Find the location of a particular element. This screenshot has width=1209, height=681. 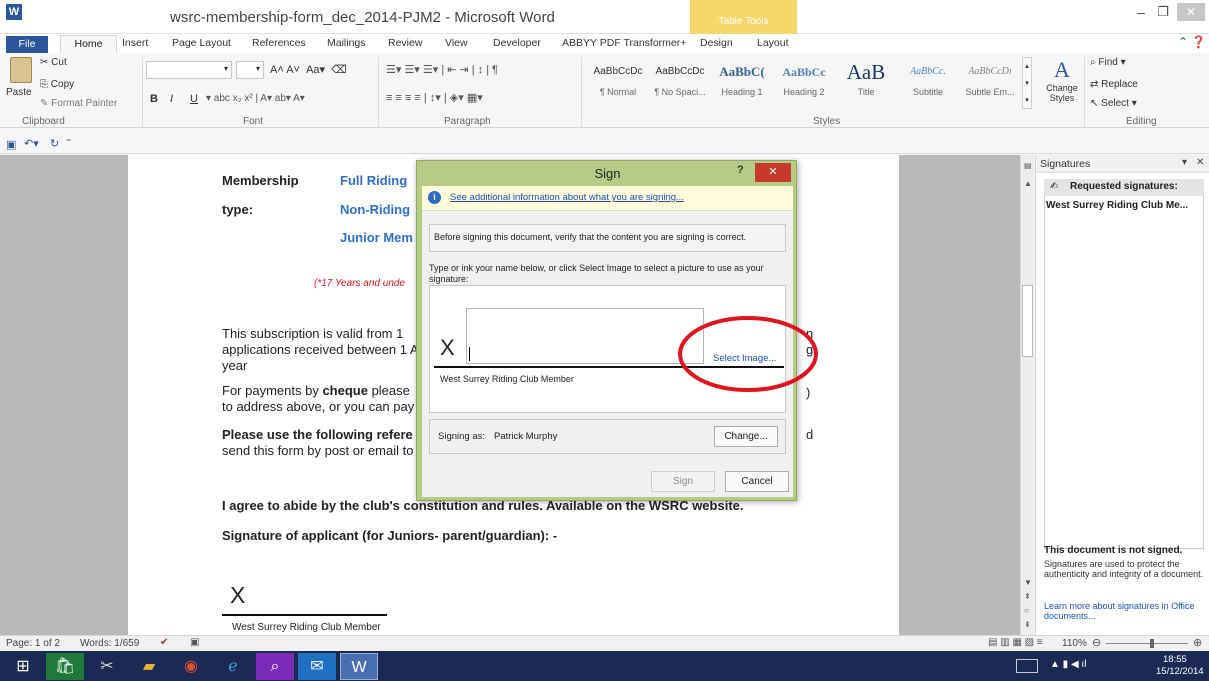

tab-design: Design is located at coordinates (716, 43).